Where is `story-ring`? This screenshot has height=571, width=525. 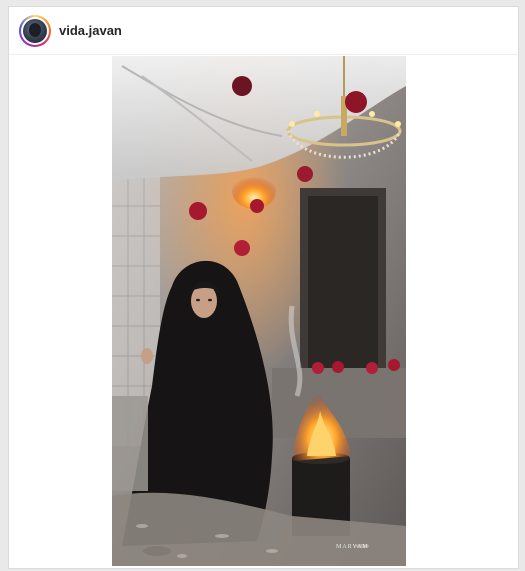
story-ring is located at coordinates (35, 30).